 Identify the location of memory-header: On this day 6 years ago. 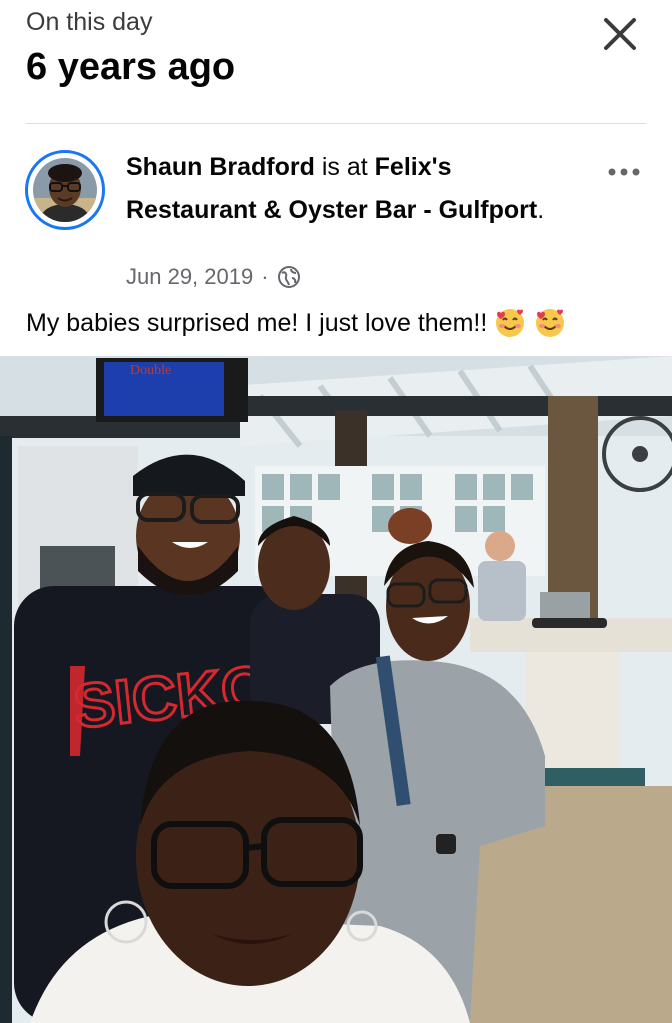
(336, 62).